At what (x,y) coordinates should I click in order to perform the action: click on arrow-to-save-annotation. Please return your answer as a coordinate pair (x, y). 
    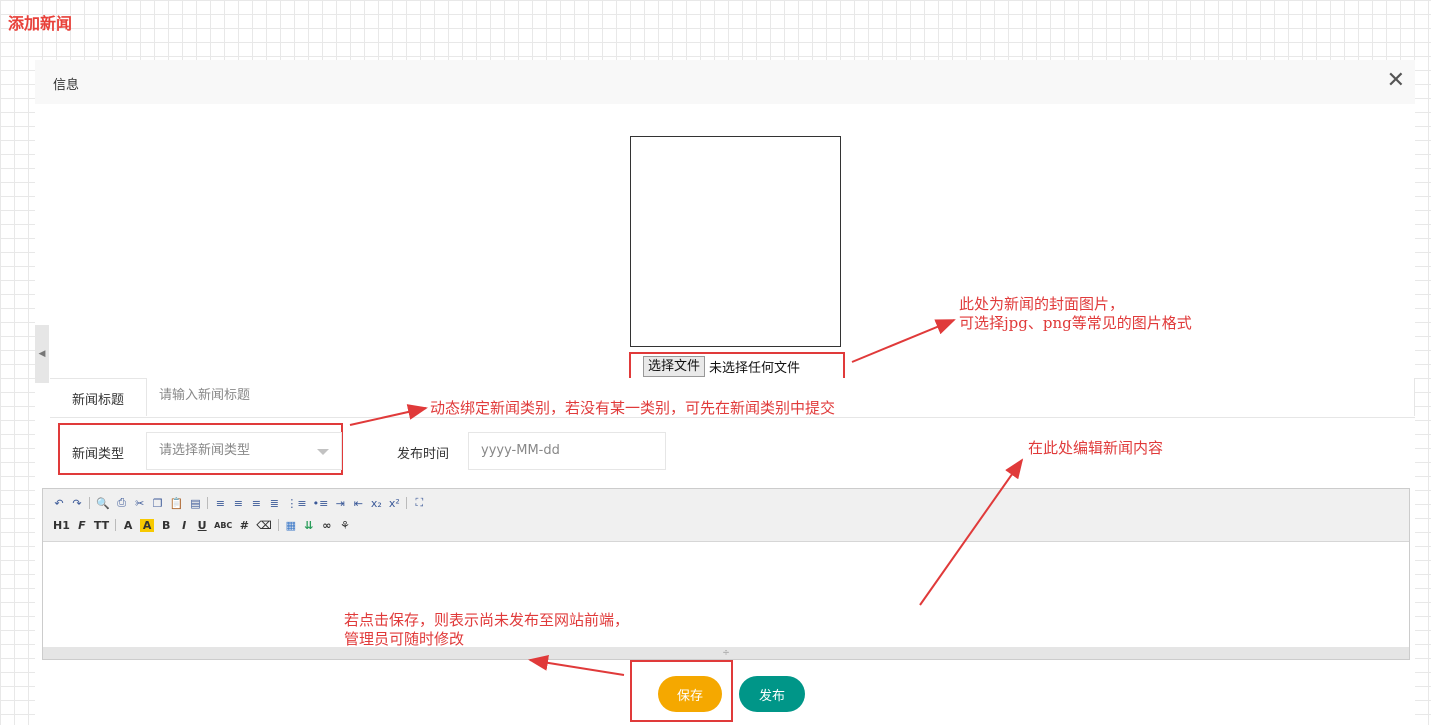
    Looking at the image, I should click on (576, 665).